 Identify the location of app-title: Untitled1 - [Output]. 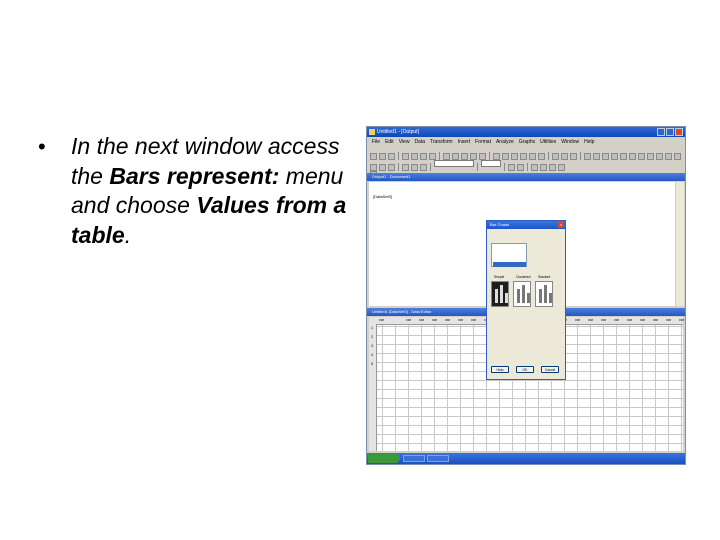
(398, 132).